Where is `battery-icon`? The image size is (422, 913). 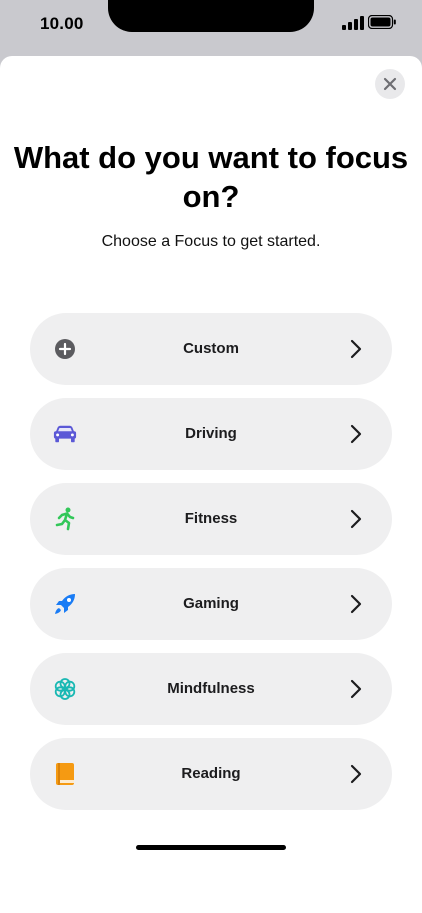 battery-icon is located at coordinates (382, 22).